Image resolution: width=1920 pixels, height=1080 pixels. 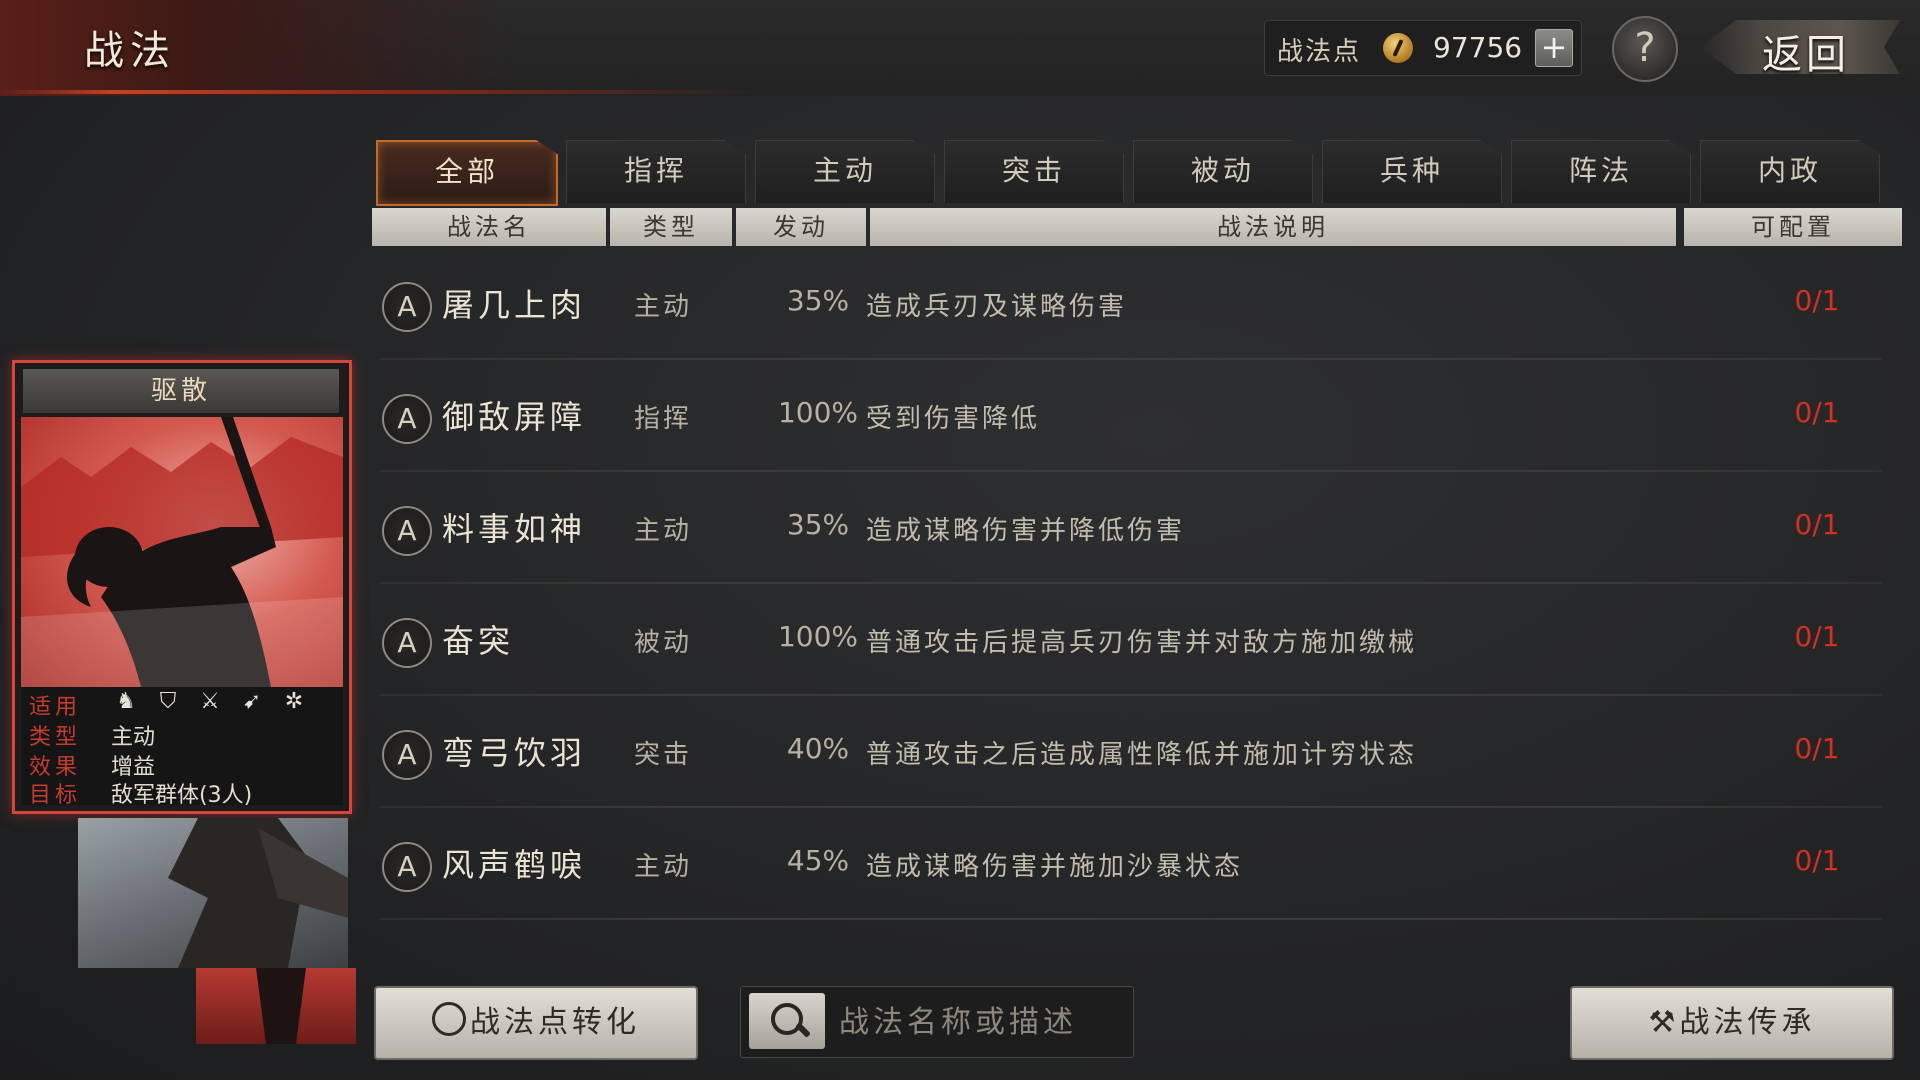 What do you see at coordinates (663, 419) in the screenshot?
I see `skill-type: 指挥` at bounding box center [663, 419].